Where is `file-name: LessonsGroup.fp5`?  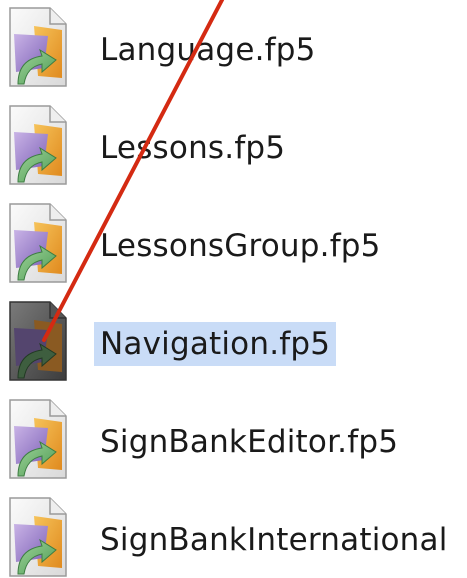 file-name: LessonsGroup.fp5 is located at coordinates (240, 246).